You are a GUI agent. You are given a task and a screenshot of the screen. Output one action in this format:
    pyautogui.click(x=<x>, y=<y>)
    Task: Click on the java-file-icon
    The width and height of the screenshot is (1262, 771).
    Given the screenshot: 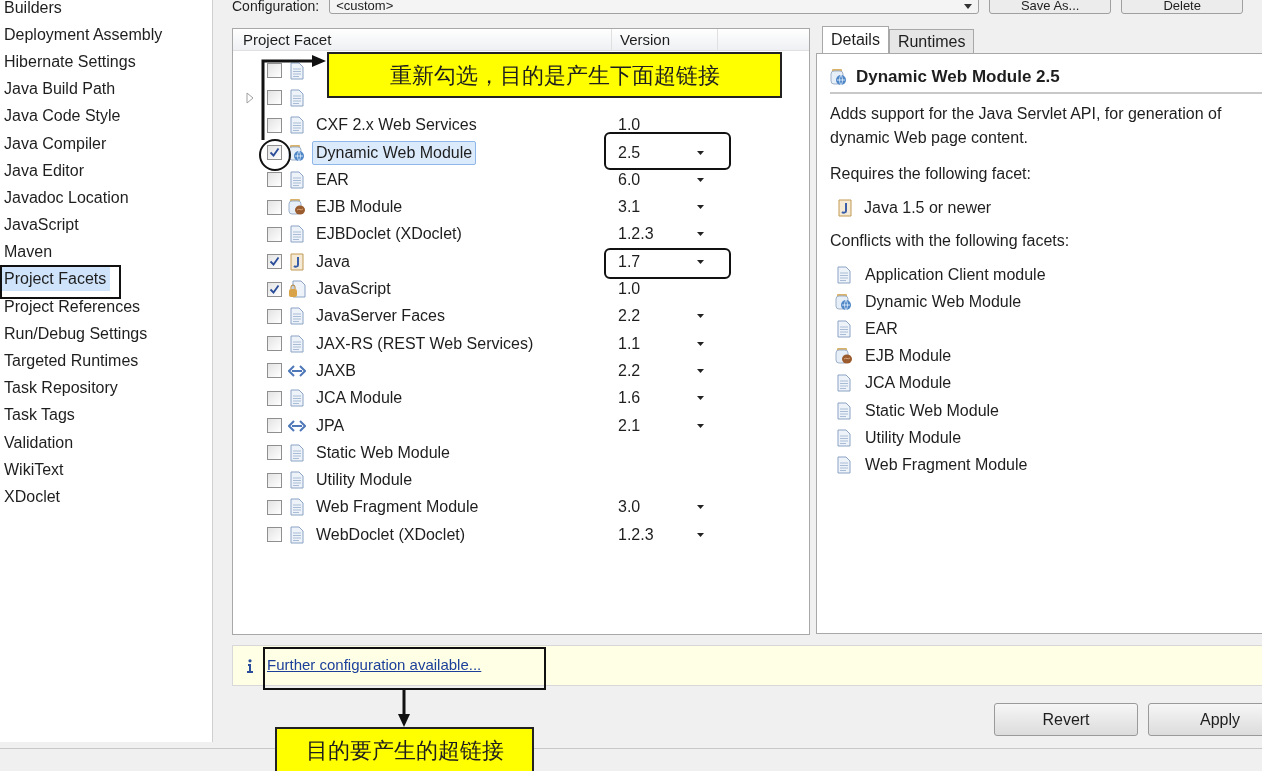 What is the action you would take?
    pyautogui.click(x=297, y=261)
    